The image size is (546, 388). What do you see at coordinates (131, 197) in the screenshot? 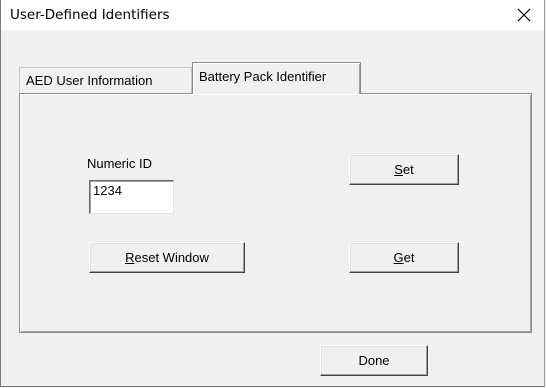
I see `numeric-id-field: 1234` at bounding box center [131, 197].